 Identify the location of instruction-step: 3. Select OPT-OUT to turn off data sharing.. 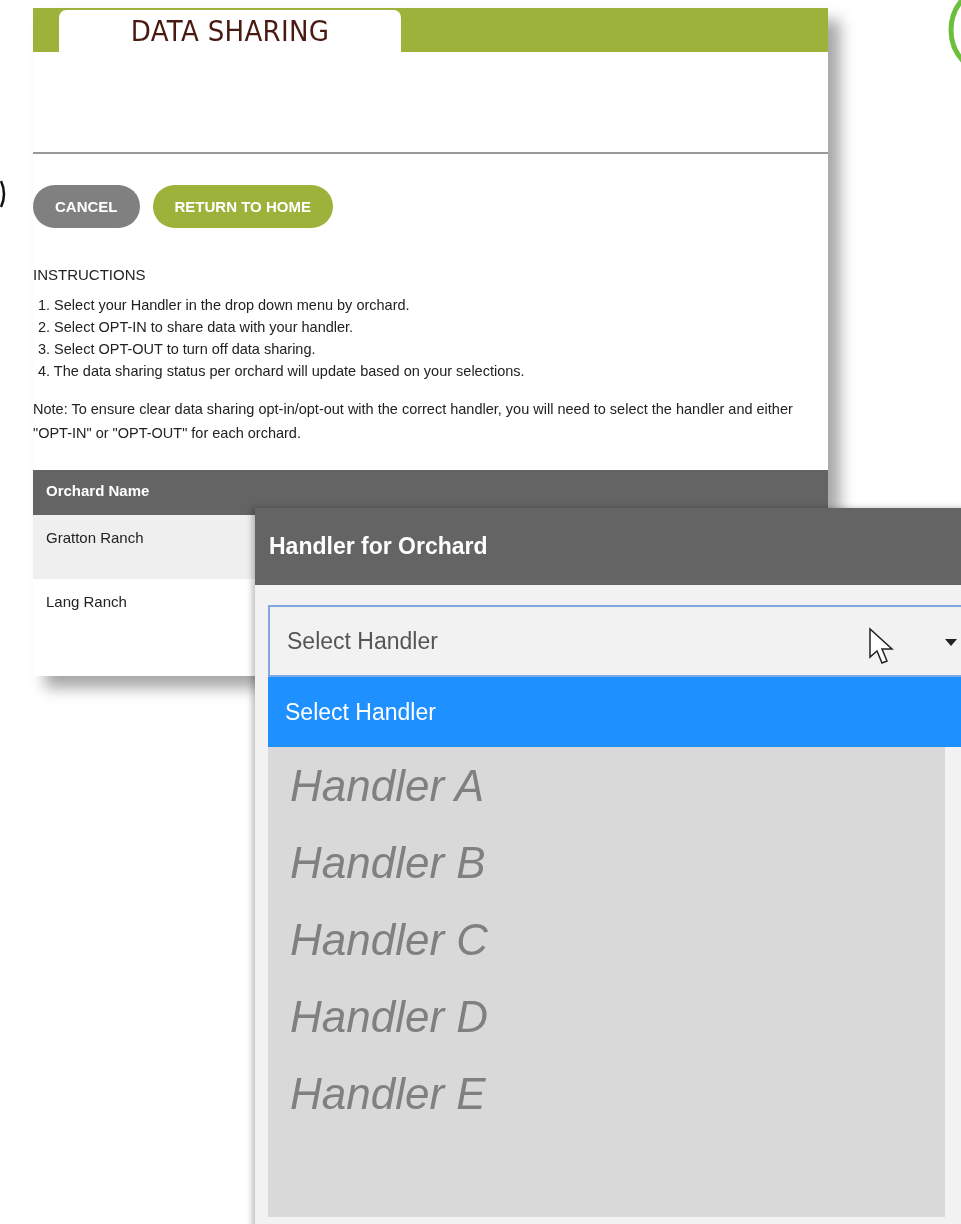
(433, 349).